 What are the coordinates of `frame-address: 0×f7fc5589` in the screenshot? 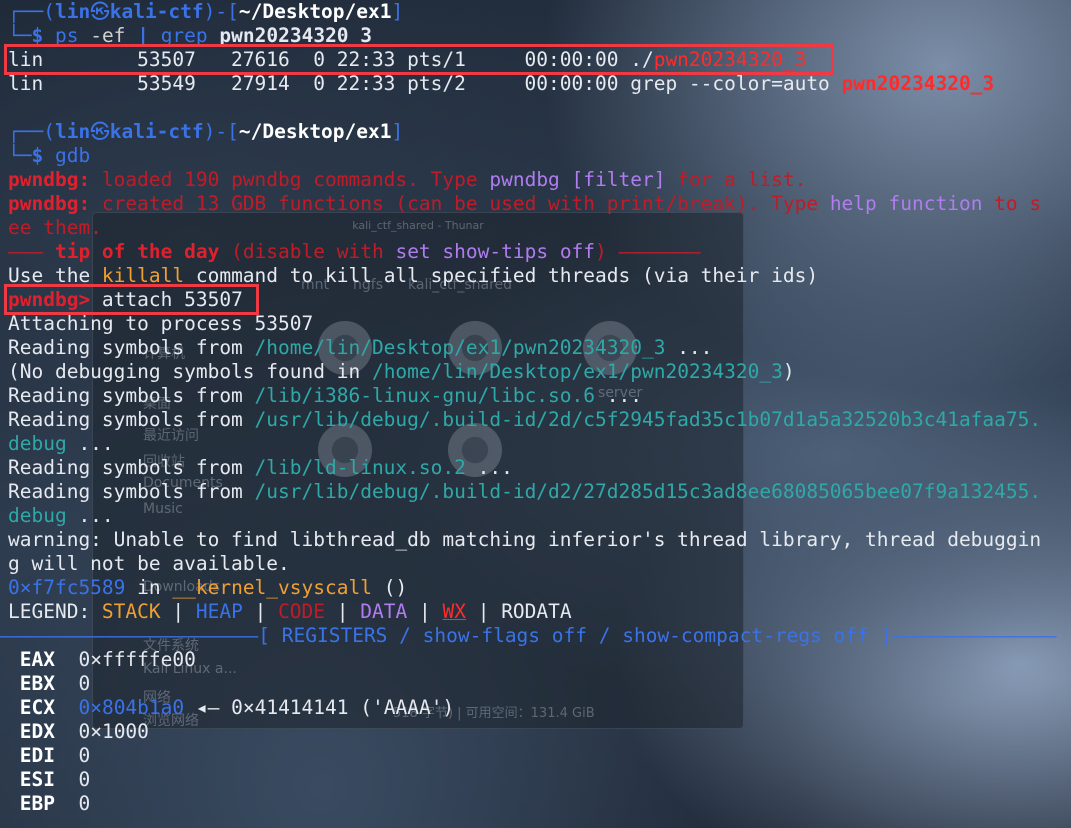 It's located at (67, 587).